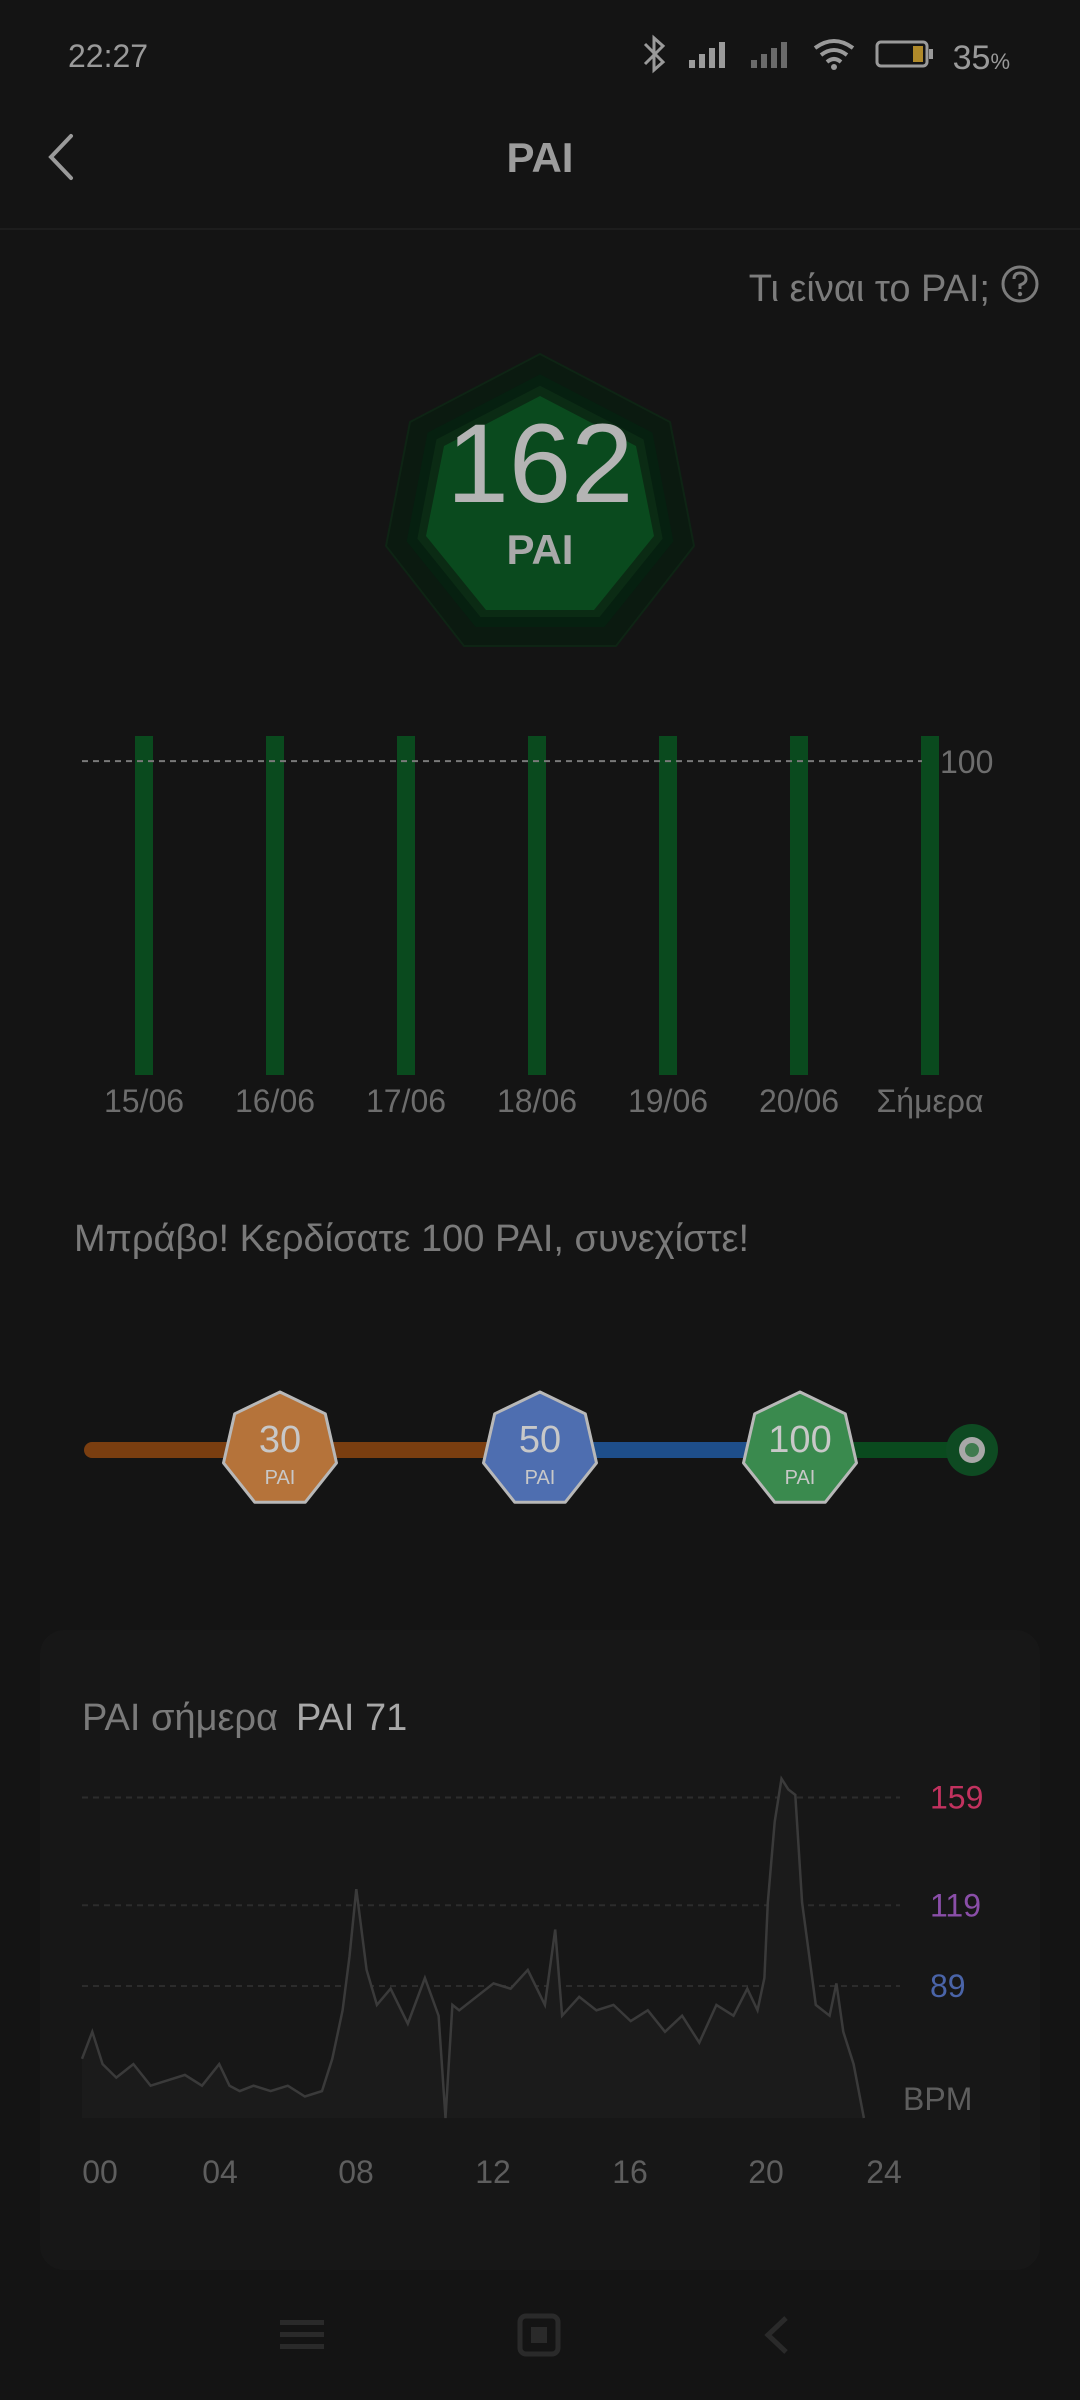  I want to click on weekly-day-label: 15/06, so click(144, 1101).